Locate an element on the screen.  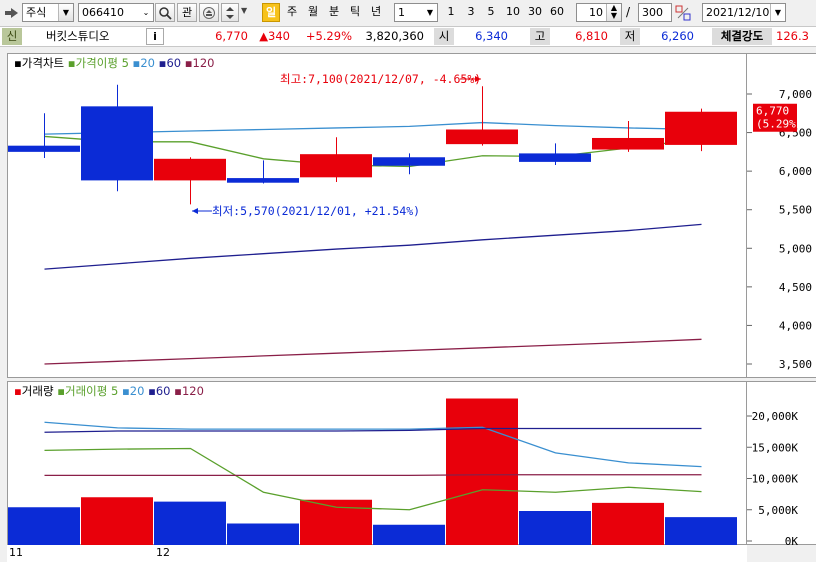
prev-next-stepper is located at coordinates (230, 12).